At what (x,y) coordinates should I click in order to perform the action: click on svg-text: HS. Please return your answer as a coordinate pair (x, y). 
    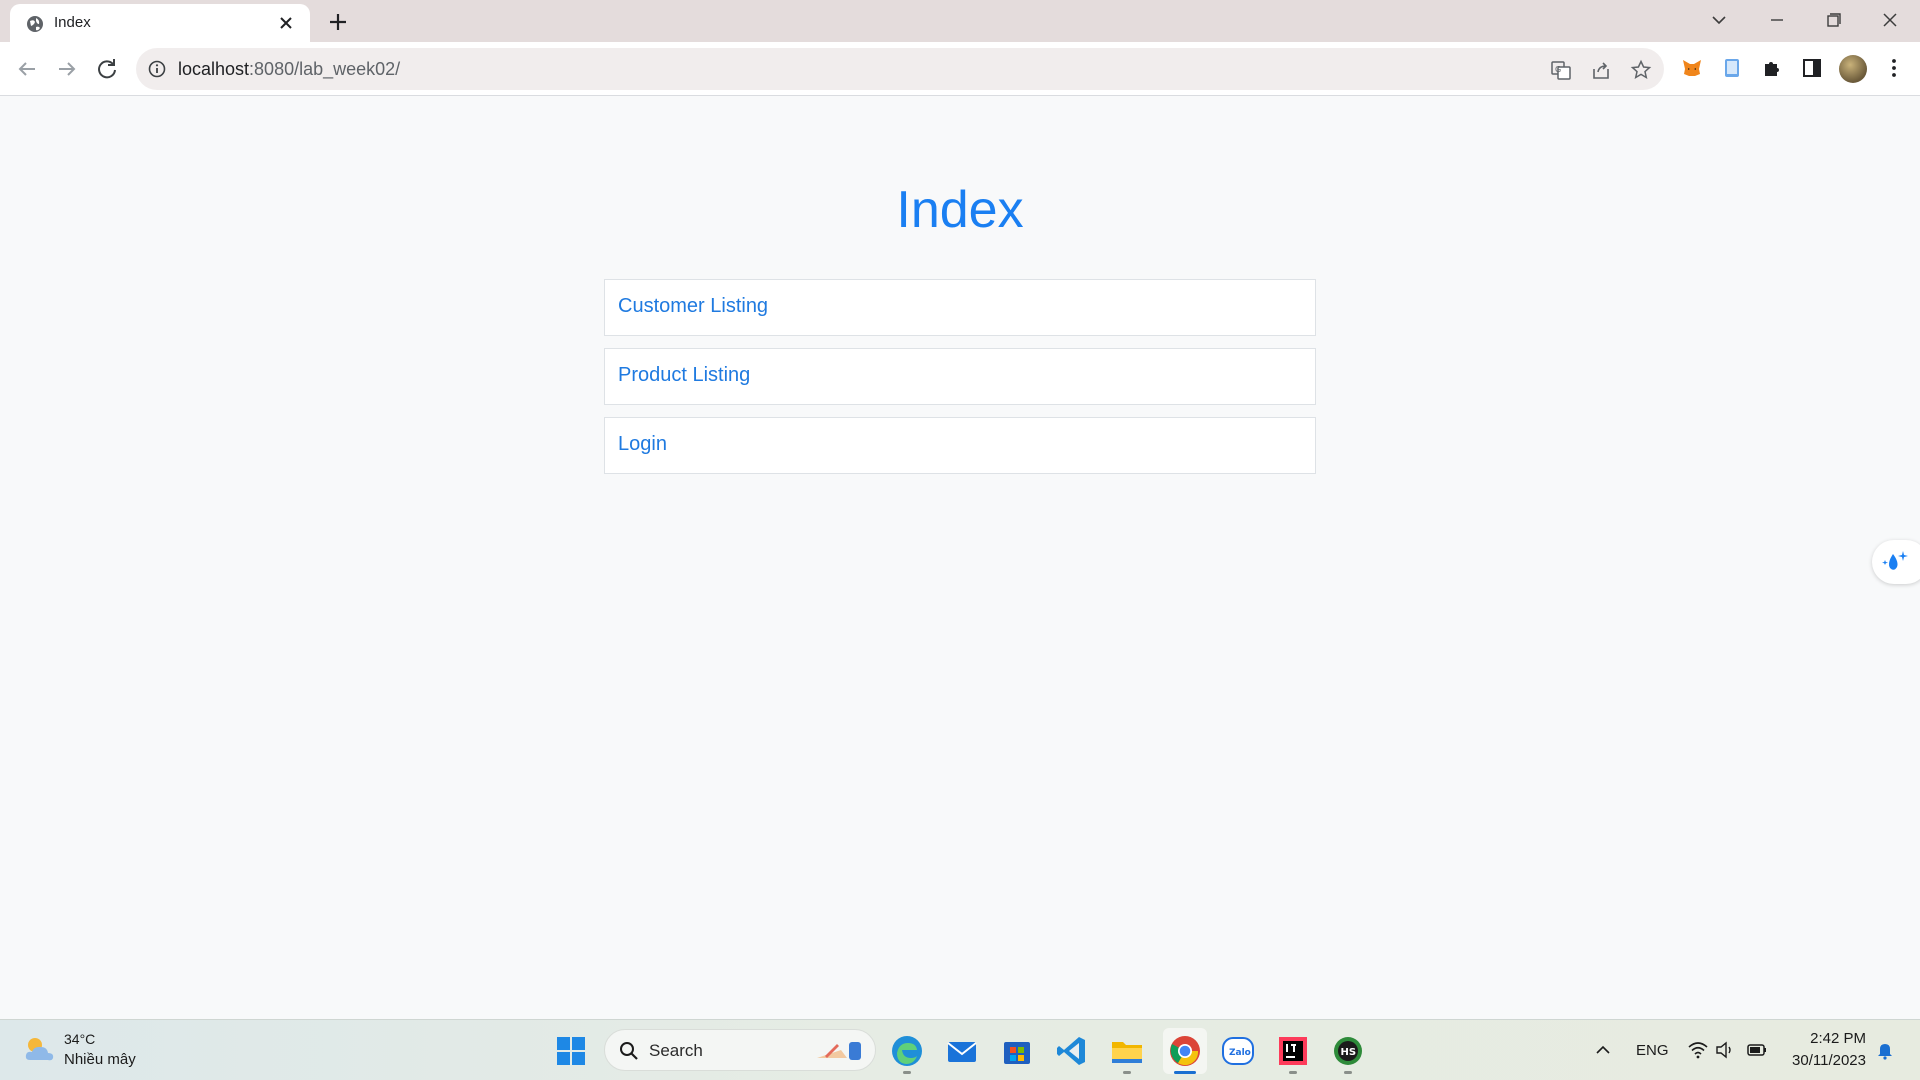
    Looking at the image, I should click on (1349, 1052).